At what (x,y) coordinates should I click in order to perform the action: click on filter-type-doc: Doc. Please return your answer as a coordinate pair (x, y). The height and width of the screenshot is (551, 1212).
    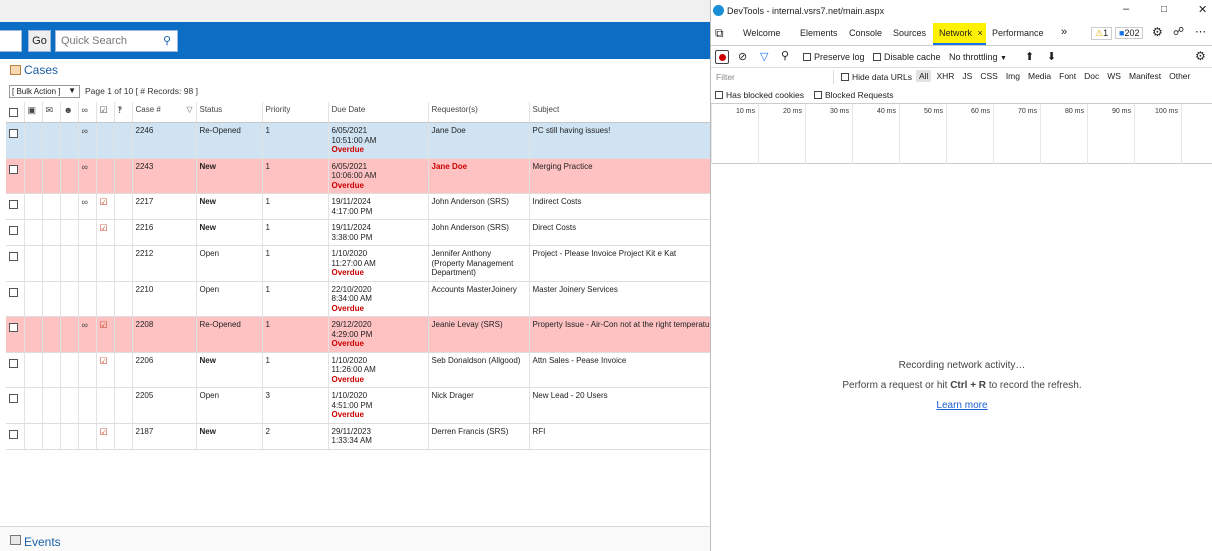
    Looking at the image, I should click on (1091, 76).